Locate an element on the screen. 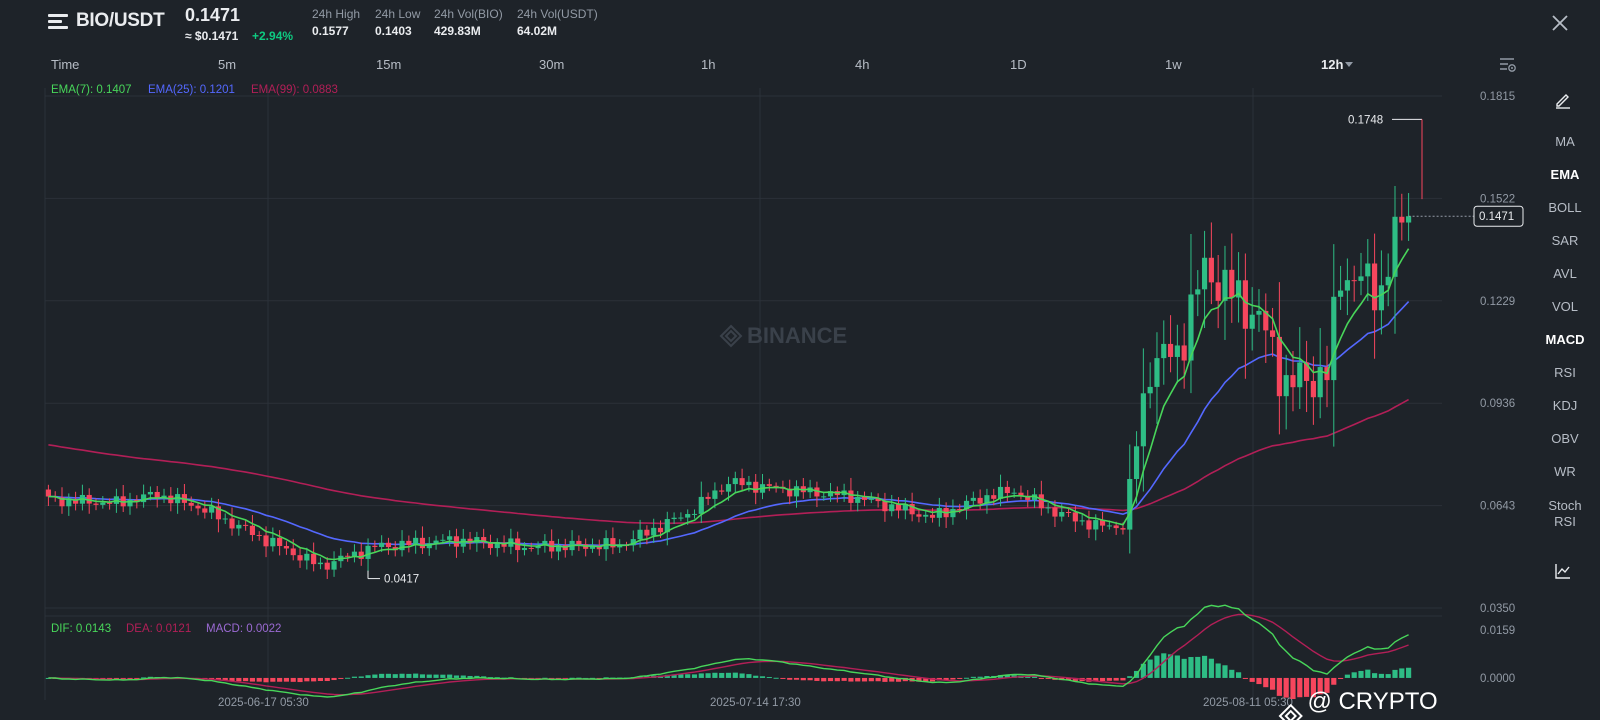 The width and height of the screenshot is (1600, 720). tool-rsi: RSI is located at coordinates (1565, 372).